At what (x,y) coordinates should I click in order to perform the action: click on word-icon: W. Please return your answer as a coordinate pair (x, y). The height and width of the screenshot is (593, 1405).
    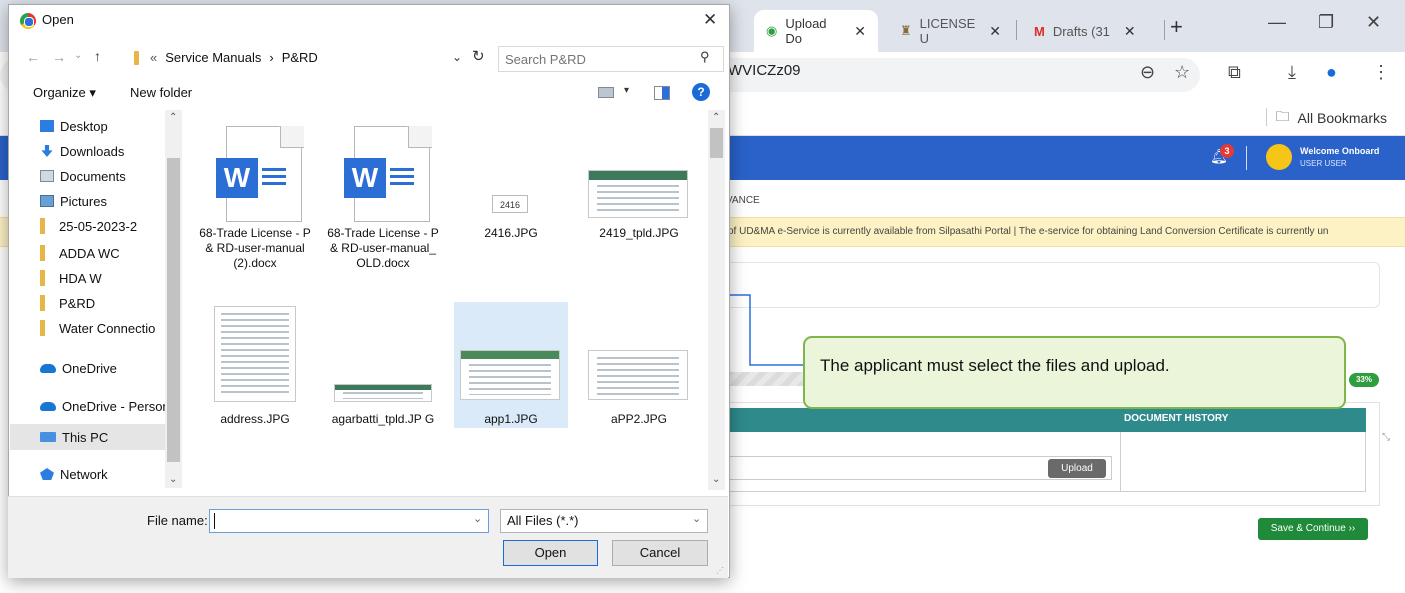
    Looking at the image, I should click on (365, 178).